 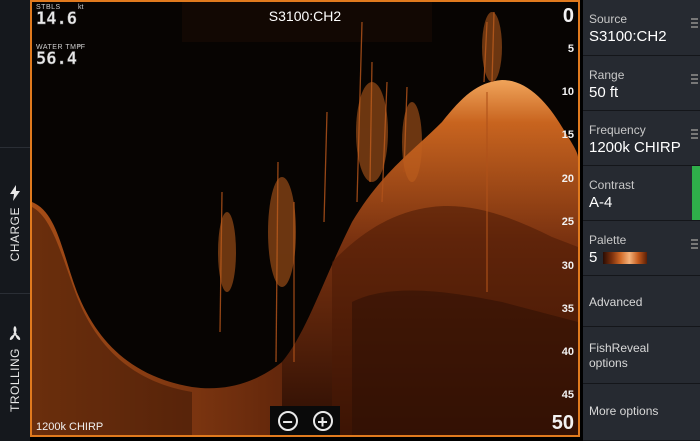 I want to click on frequency-label: 1200k CHIRP, so click(x=70, y=427).